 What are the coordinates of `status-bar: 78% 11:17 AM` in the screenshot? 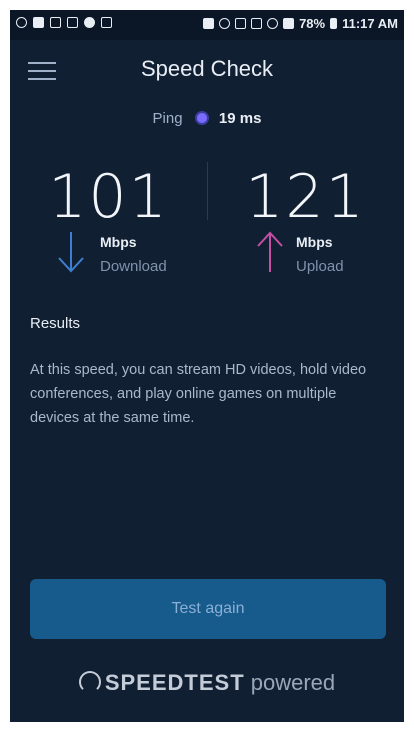 It's located at (207, 25).